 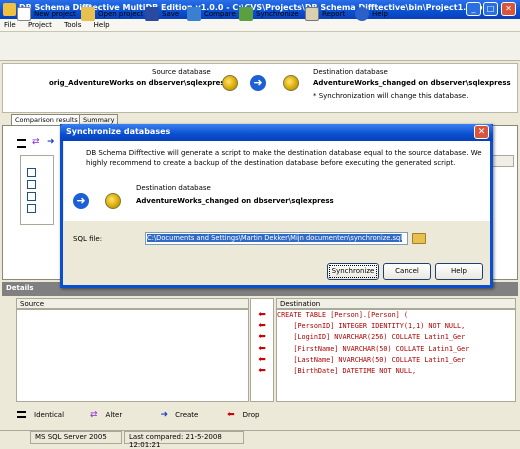 I want to click on alter-icon: ⇄, so click(x=94, y=414).